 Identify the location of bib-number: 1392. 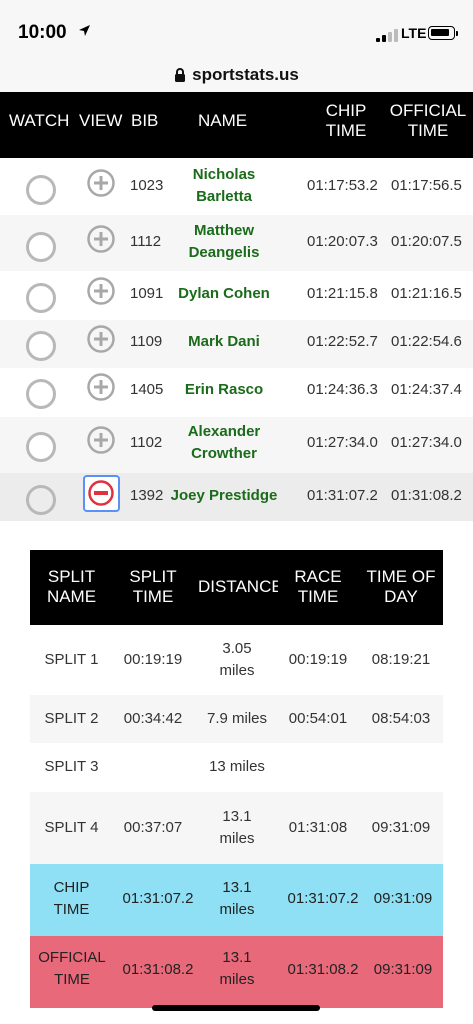
(147, 495).